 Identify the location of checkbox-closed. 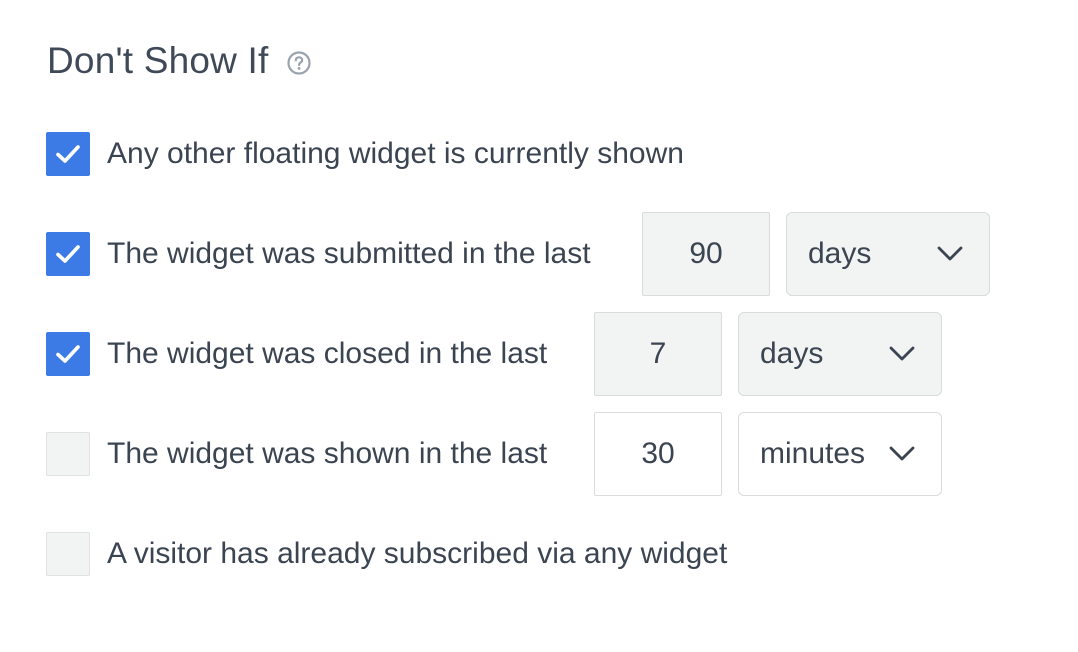
(68, 354).